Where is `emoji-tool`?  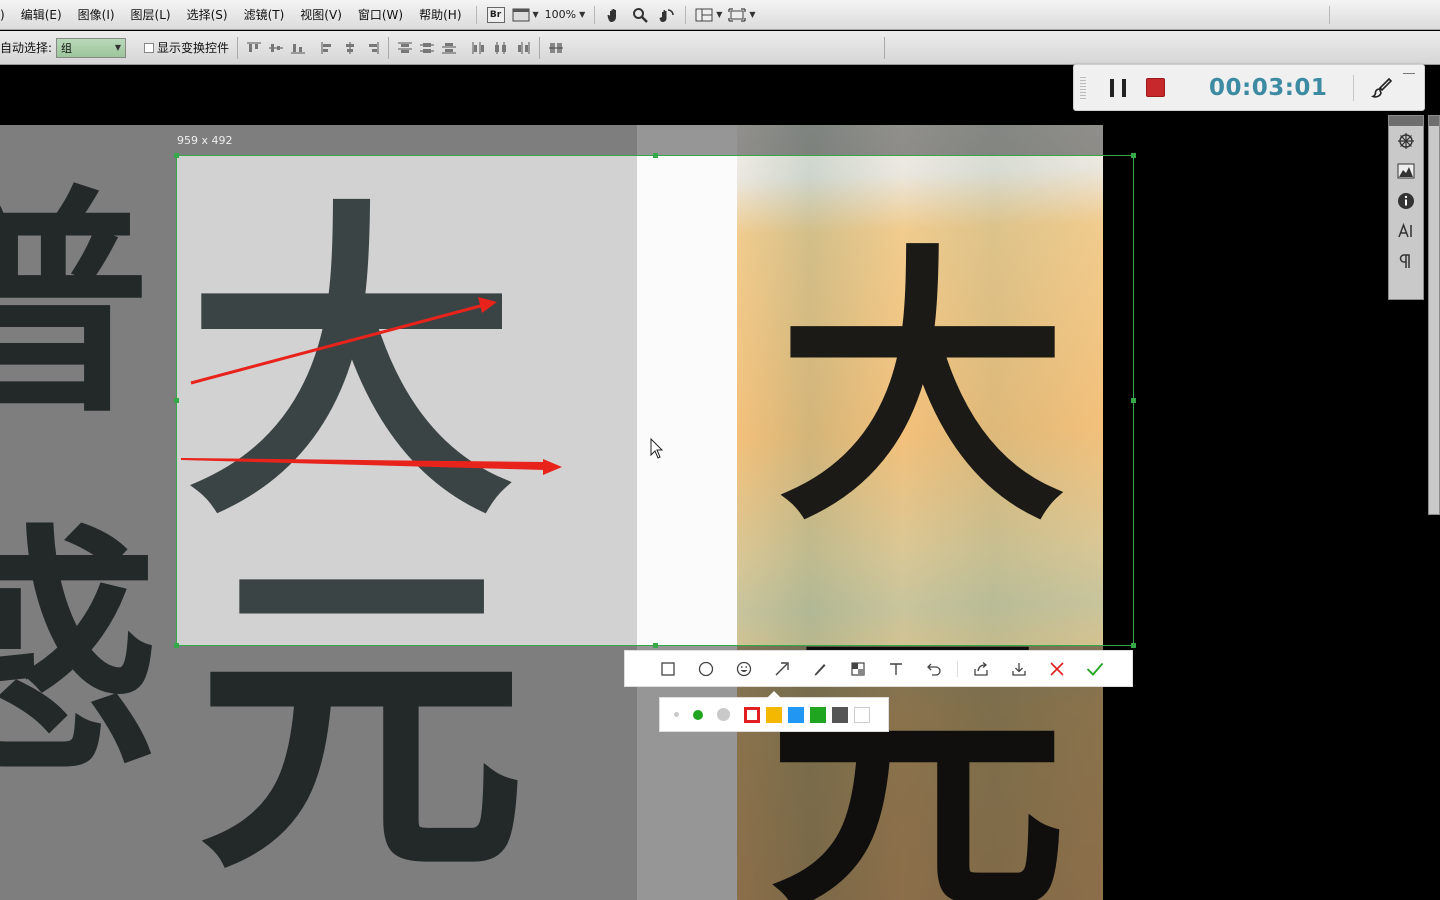
emoji-tool is located at coordinates (744, 668).